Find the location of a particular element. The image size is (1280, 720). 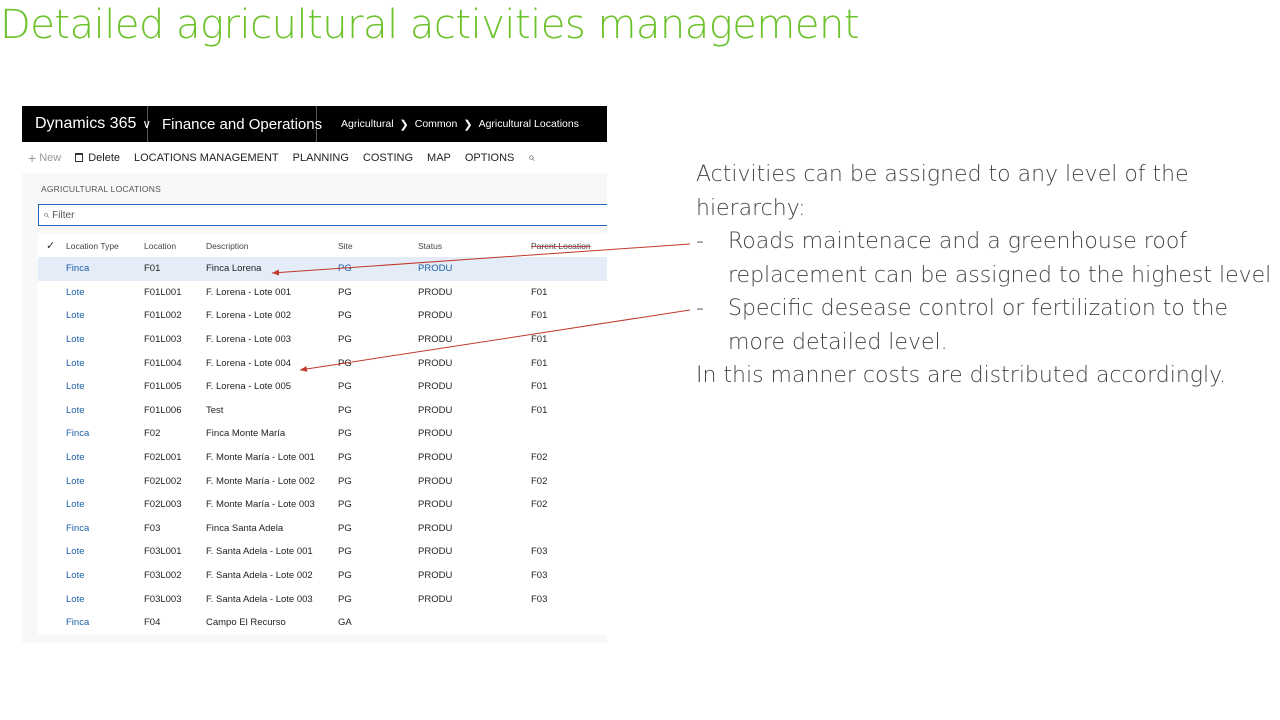

cell-location: F01 is located at coordinates (152, 269).